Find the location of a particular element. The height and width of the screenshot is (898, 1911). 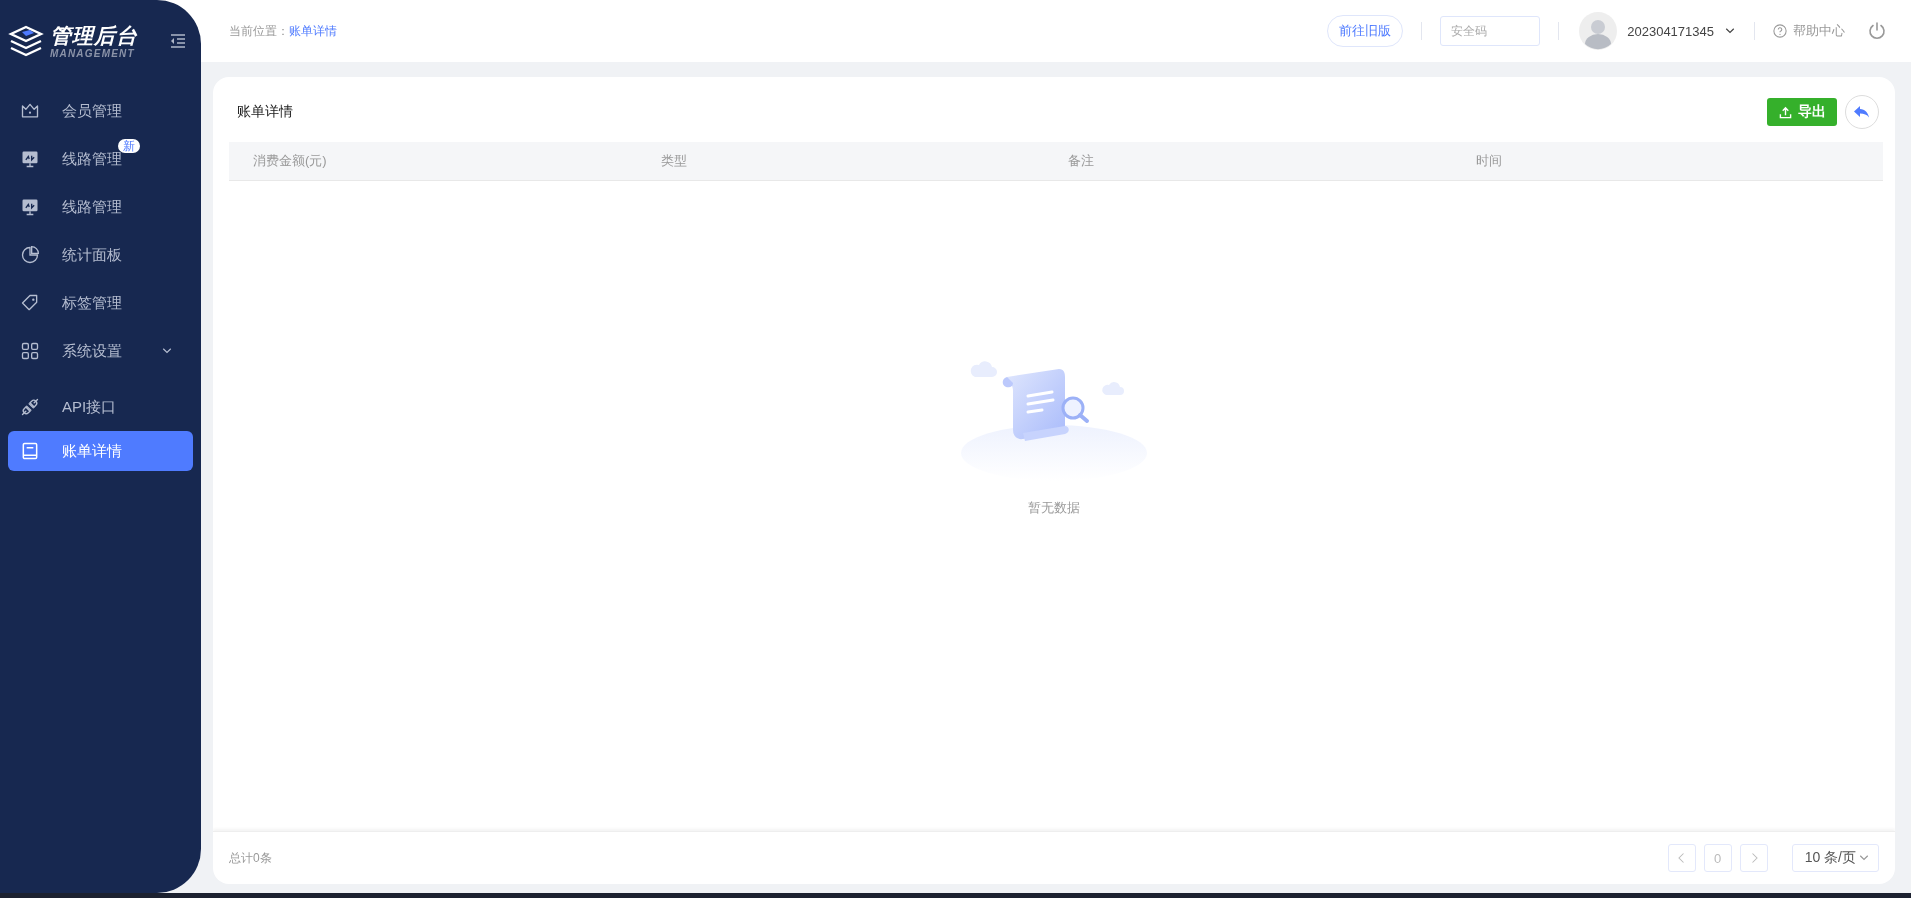

back-button is located at coordinates (1862, 112).